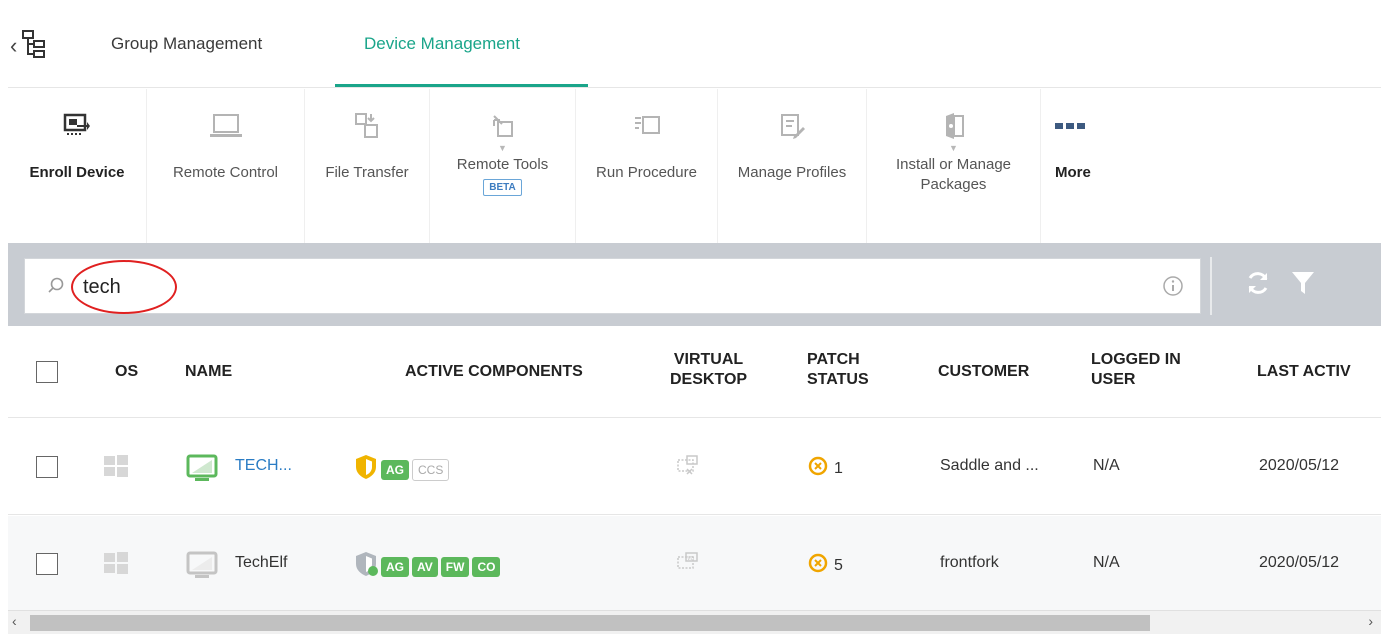  I want to click on shield-check-icon, so click(366, 566).